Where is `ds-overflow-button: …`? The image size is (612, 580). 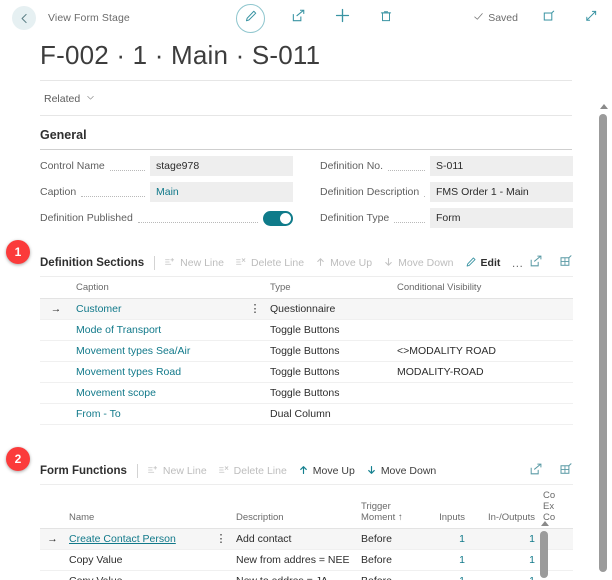
ds-overflow-button: … is located at coordinates (517, 263).